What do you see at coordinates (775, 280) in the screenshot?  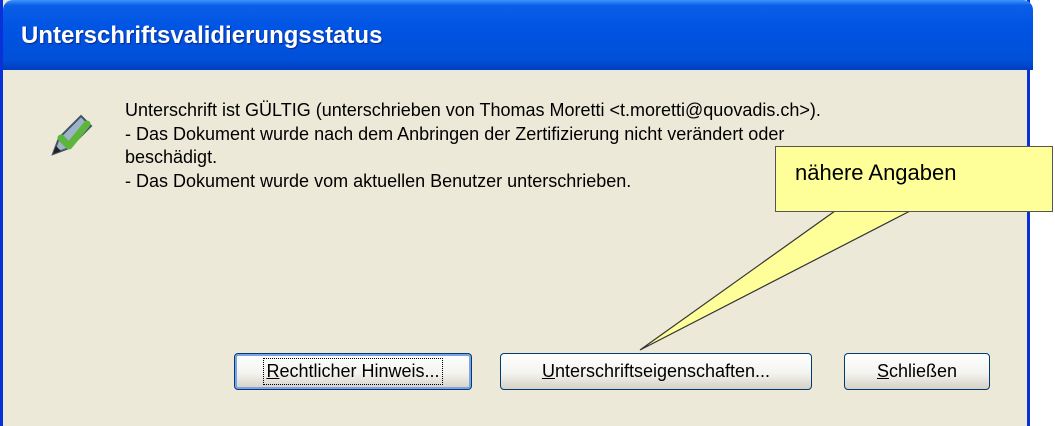 I see `callout-pointer` at bounding box center [775, 280].